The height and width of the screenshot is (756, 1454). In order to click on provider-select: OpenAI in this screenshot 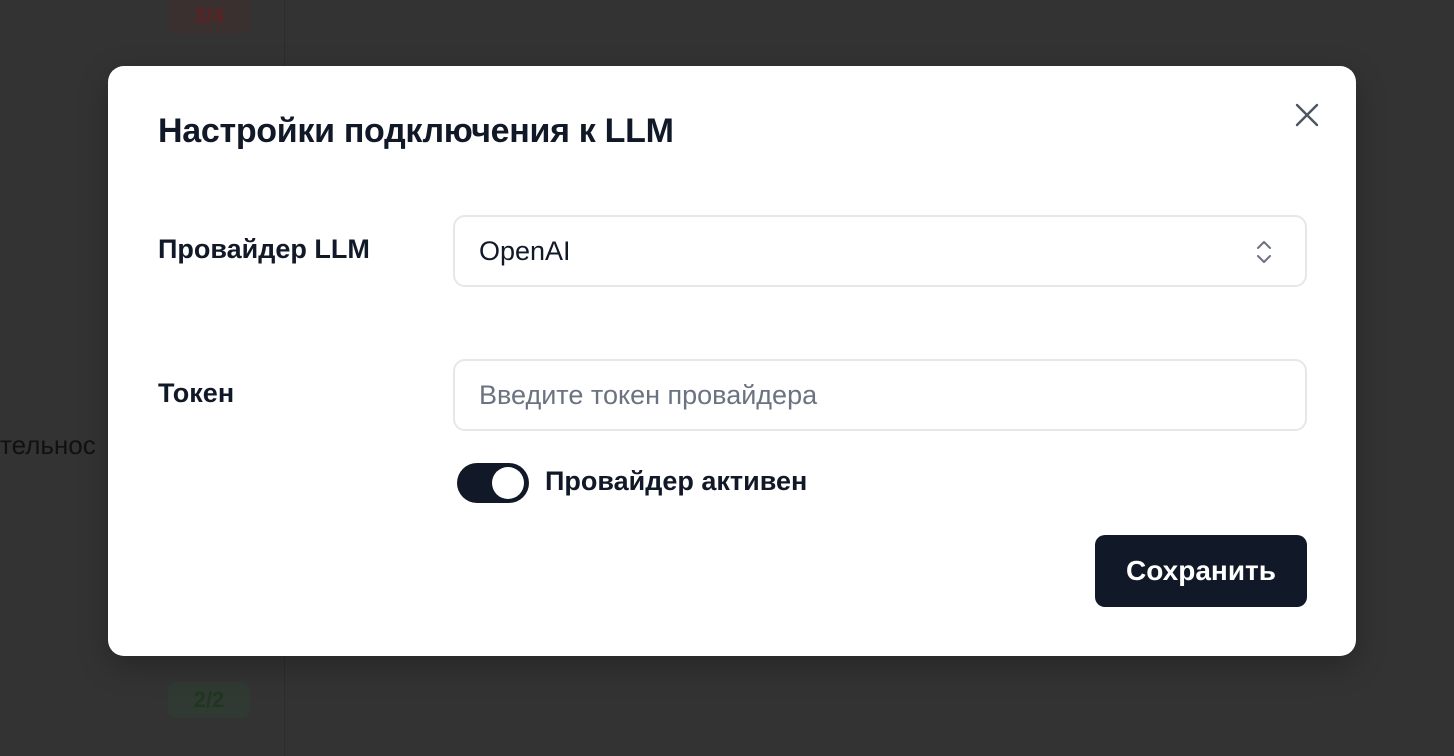, I will do `click(880, 251)`.